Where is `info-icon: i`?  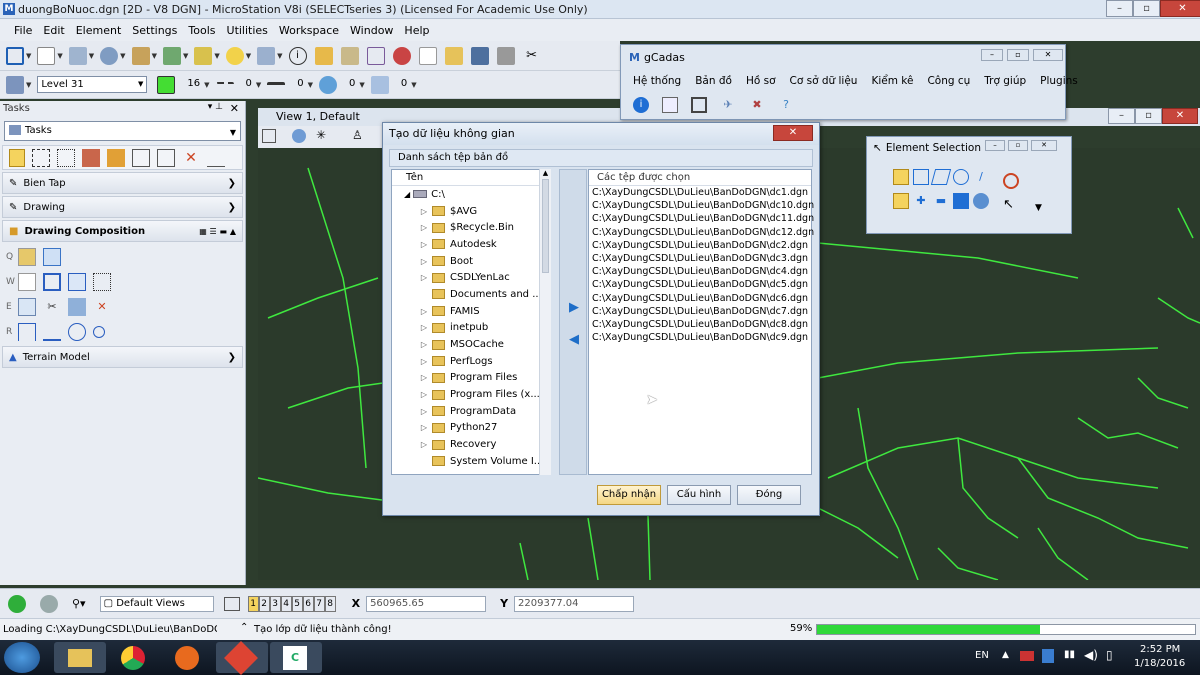 info-icon: i is located at coordinates (297, 55).